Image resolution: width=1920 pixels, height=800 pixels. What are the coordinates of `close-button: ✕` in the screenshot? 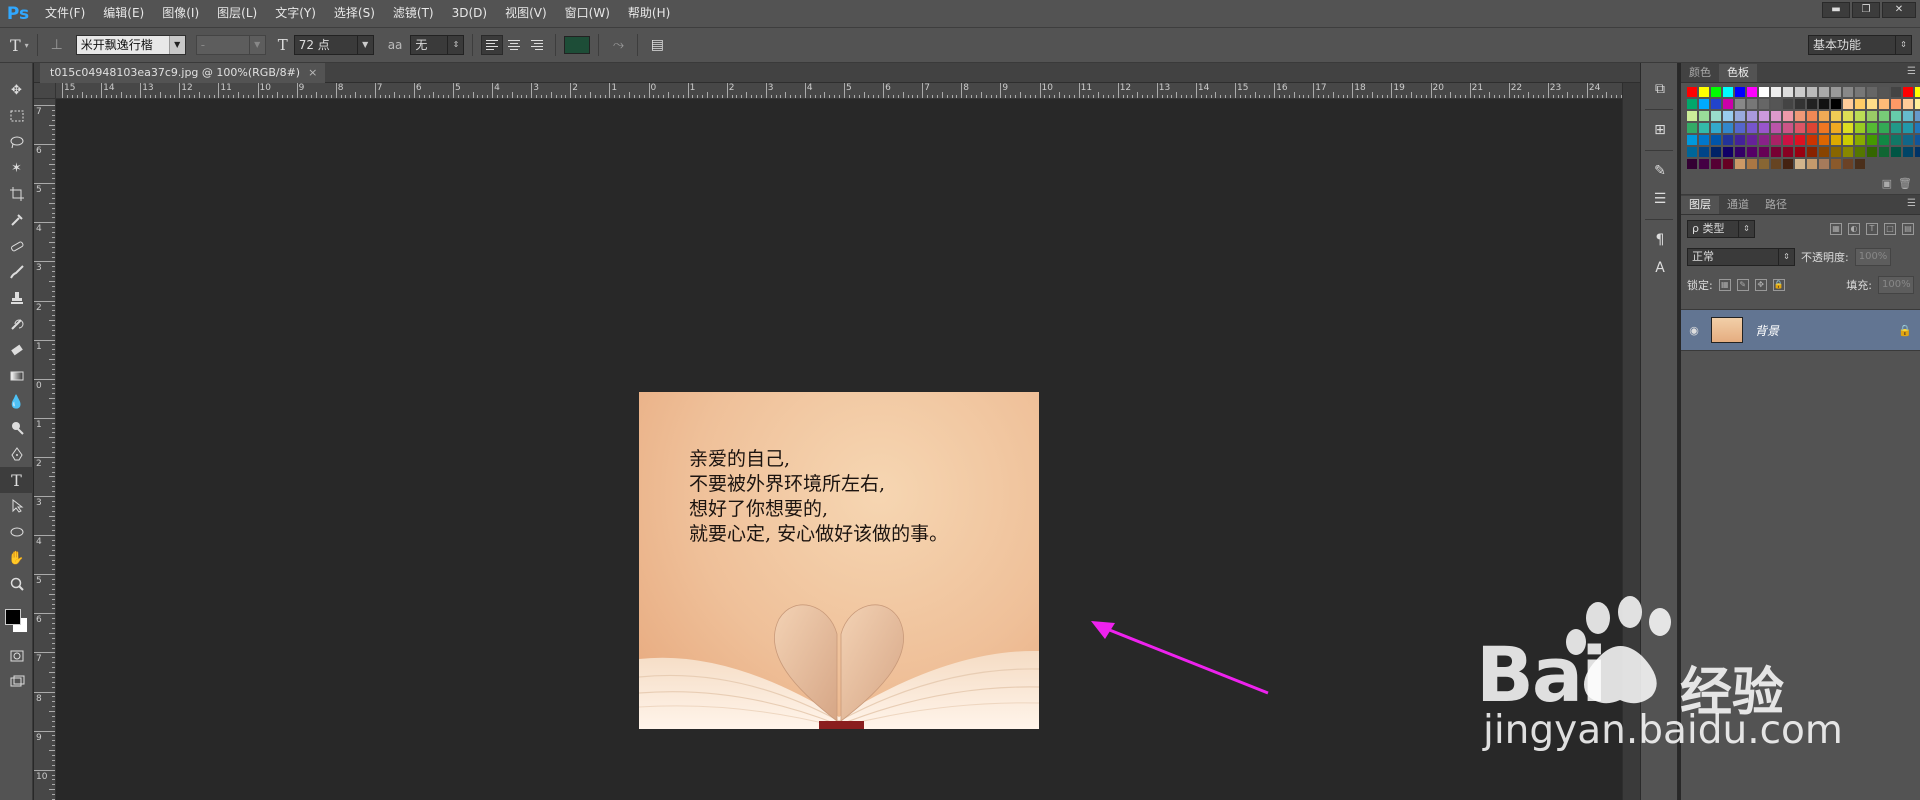 It's located at (1899, 10).